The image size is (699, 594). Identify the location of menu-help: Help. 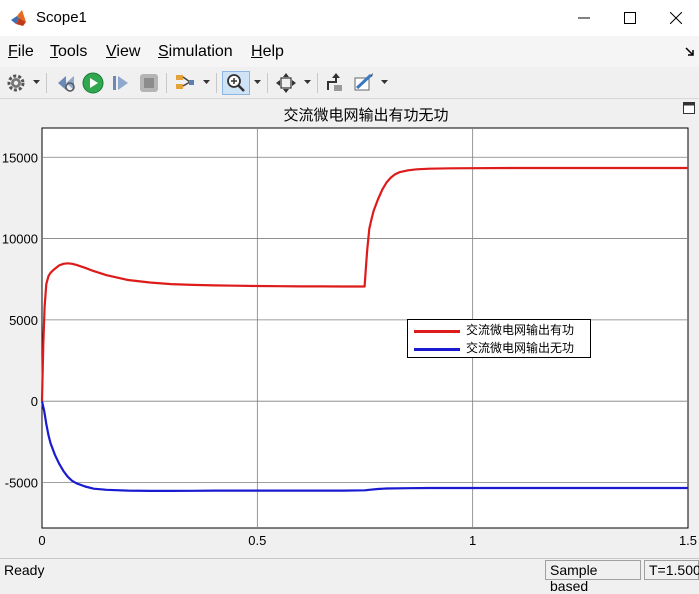
(267, 52).